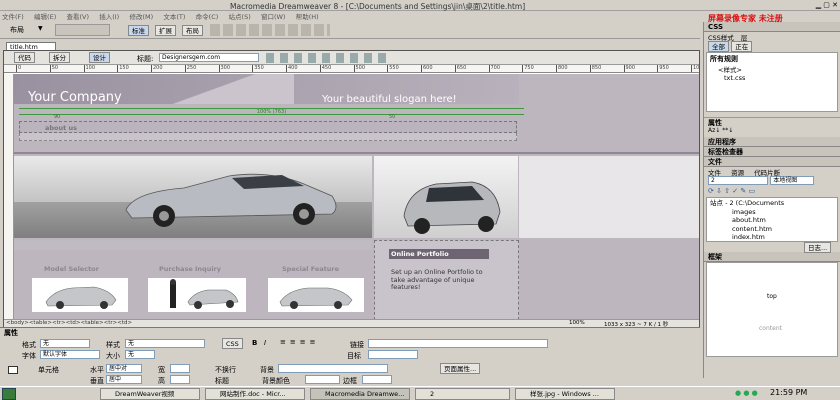 Image resolution: width=840 pixels, height=400 pixels. I want to click on bg-input, so click(333, 368).